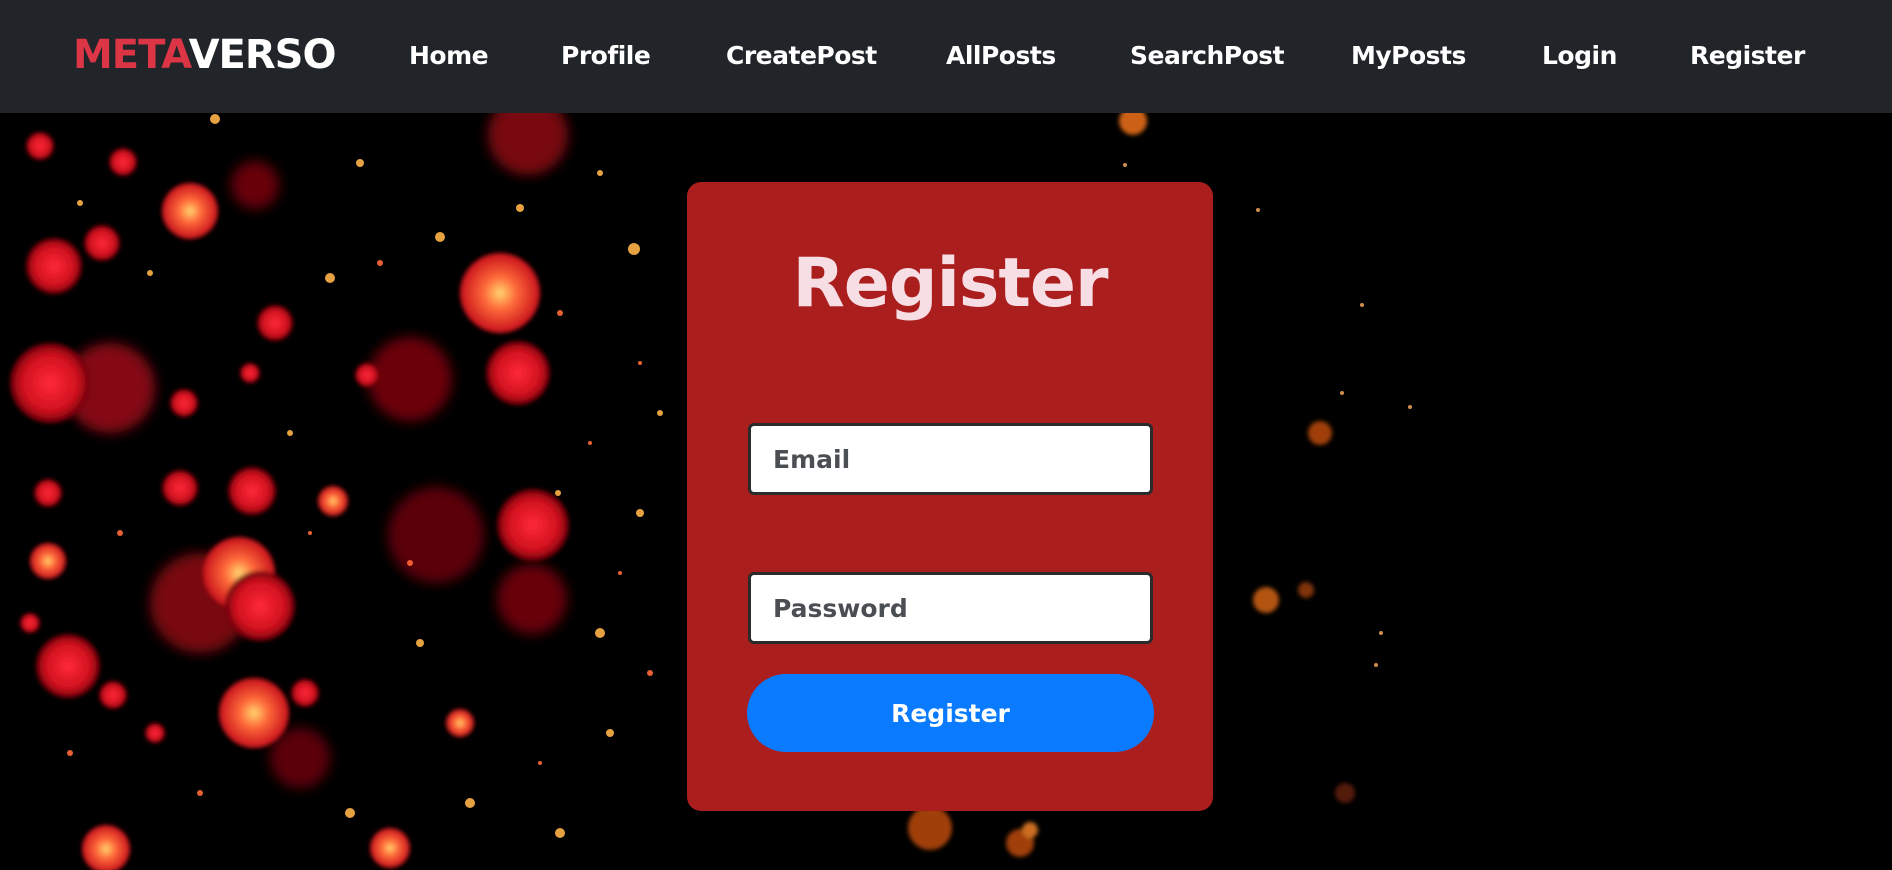  I want to click on register-button: Register, so click(950, 713).